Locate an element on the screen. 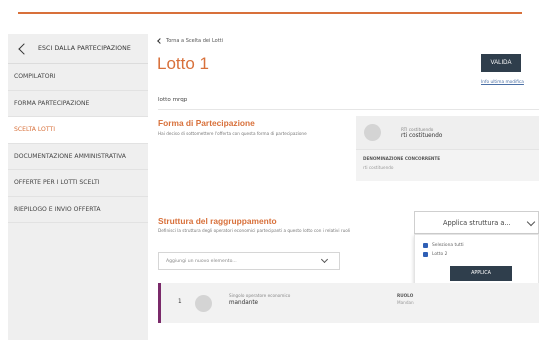  option-lotto-2-label: Lotto 2 is located at coordinates (440, 254).